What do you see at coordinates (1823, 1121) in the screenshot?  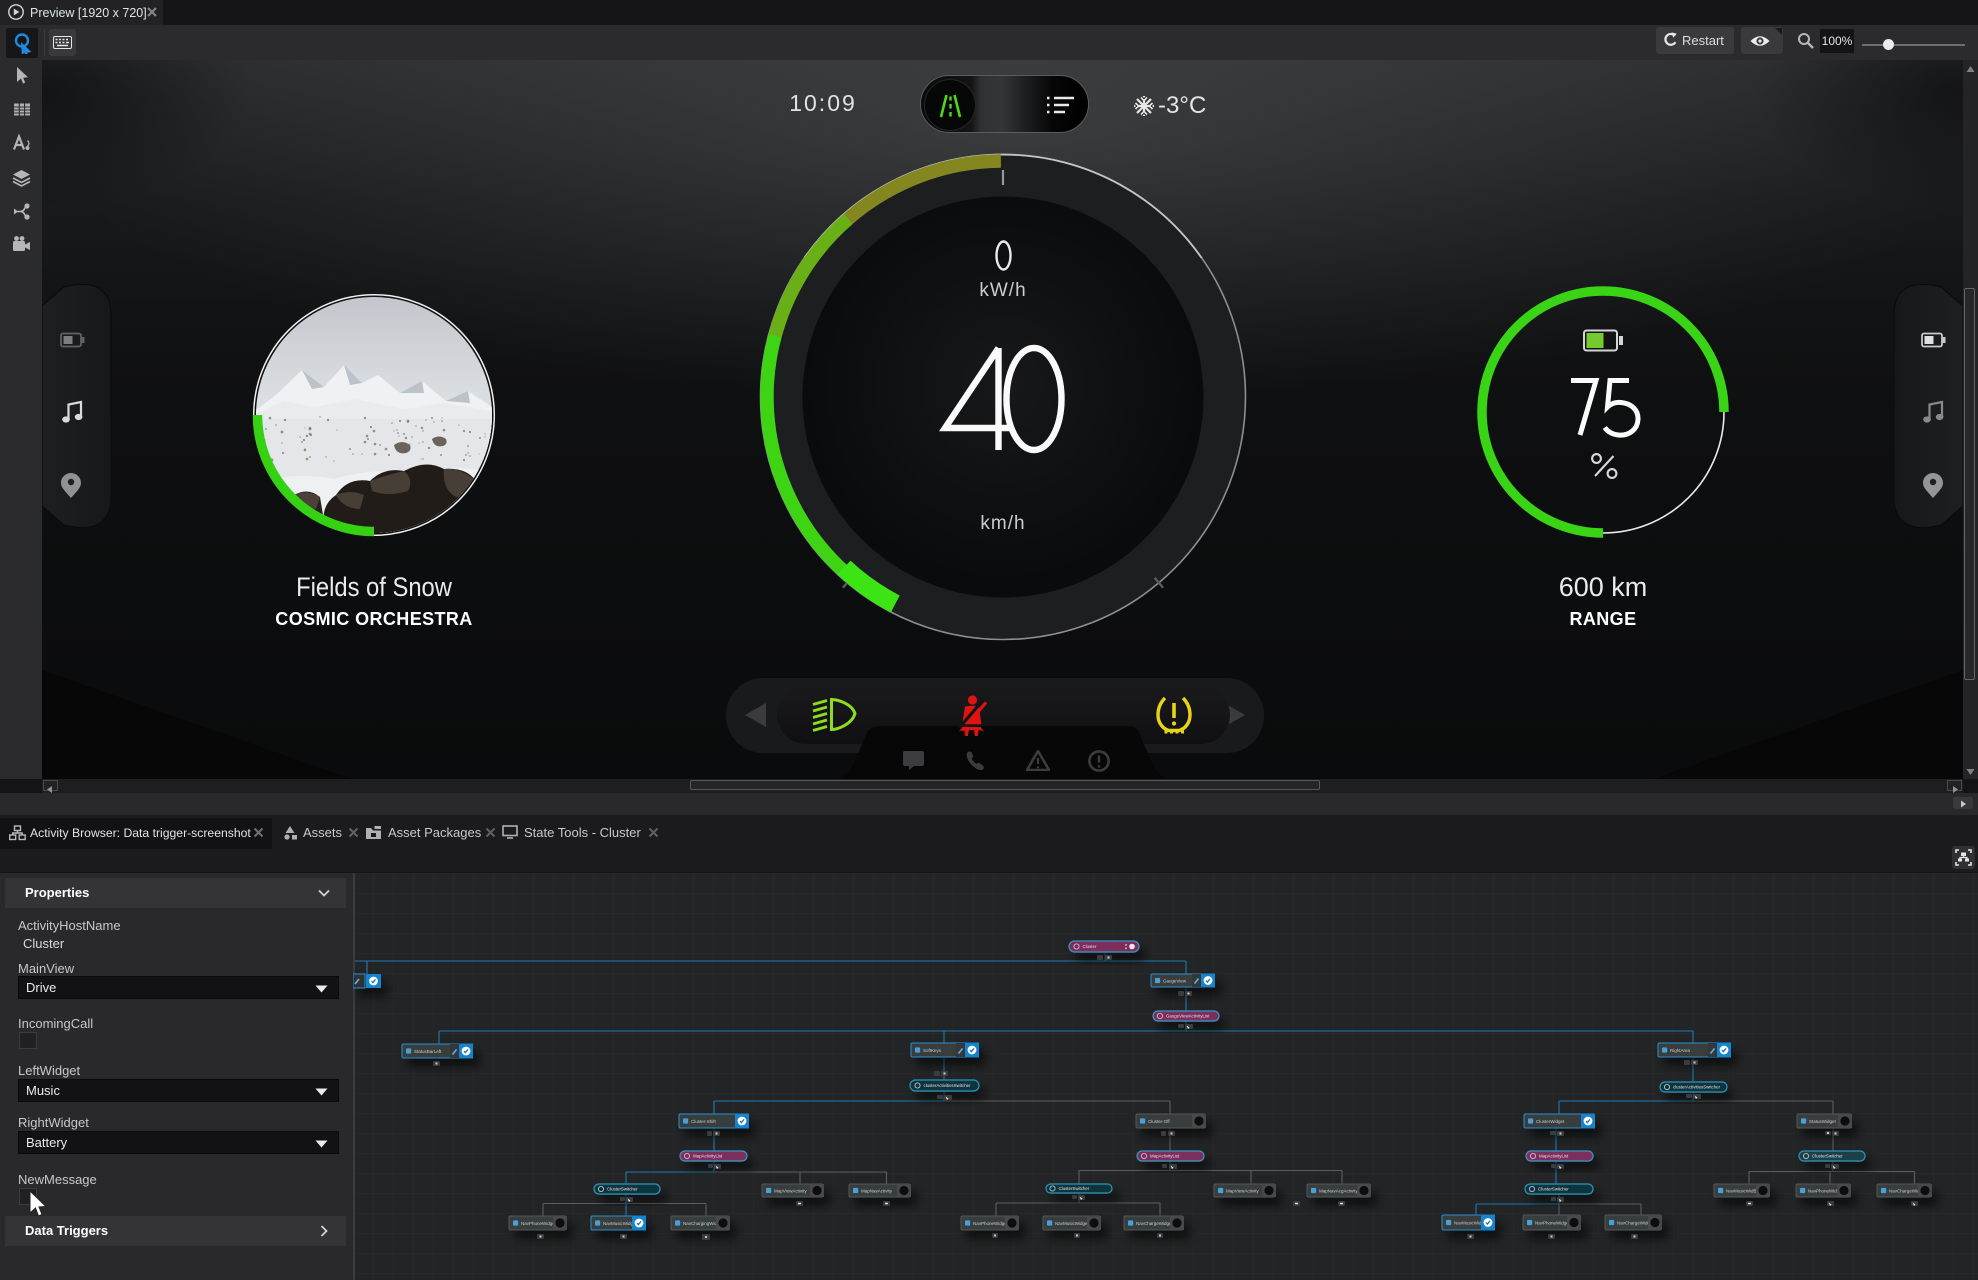 I see `svg-text: StatusWidget` at bounding box center [1823, 1121].